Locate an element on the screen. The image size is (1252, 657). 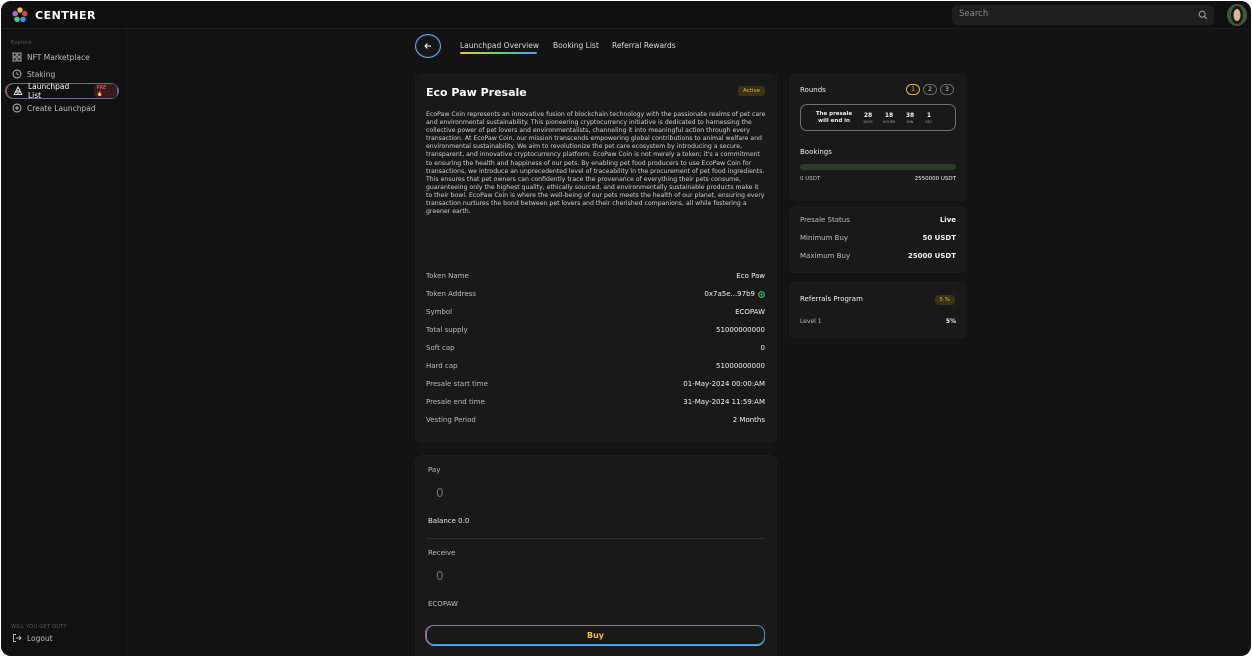
sidebar-item-create-launchpad: Create Launchpad is located at coordinates (62, 108).